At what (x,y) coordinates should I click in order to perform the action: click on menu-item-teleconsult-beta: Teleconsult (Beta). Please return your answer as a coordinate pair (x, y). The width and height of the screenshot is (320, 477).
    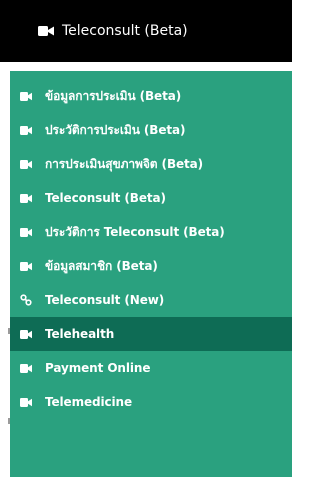
    Looking at the image, I should click on (151, 198).